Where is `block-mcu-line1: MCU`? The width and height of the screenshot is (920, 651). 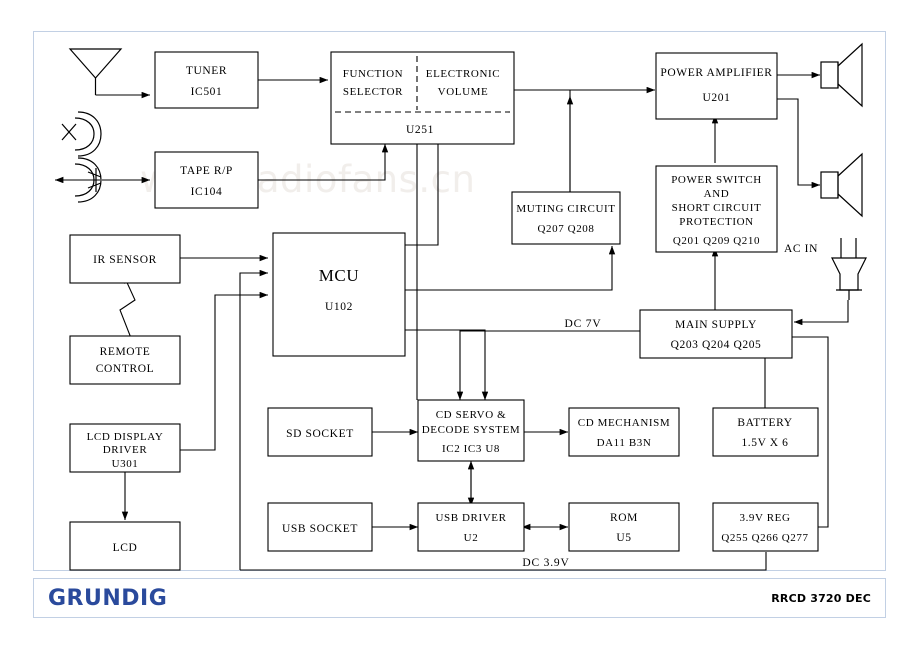 block-mcu-line1: MCU is located at coordinates (339, 275).